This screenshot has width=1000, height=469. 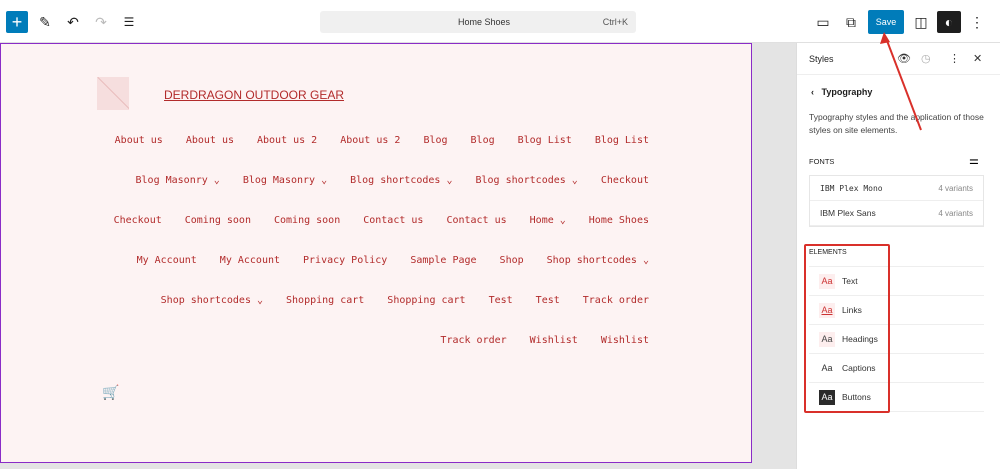 I want to click on nav-item: Sample Page, so click(x=443, y=261).